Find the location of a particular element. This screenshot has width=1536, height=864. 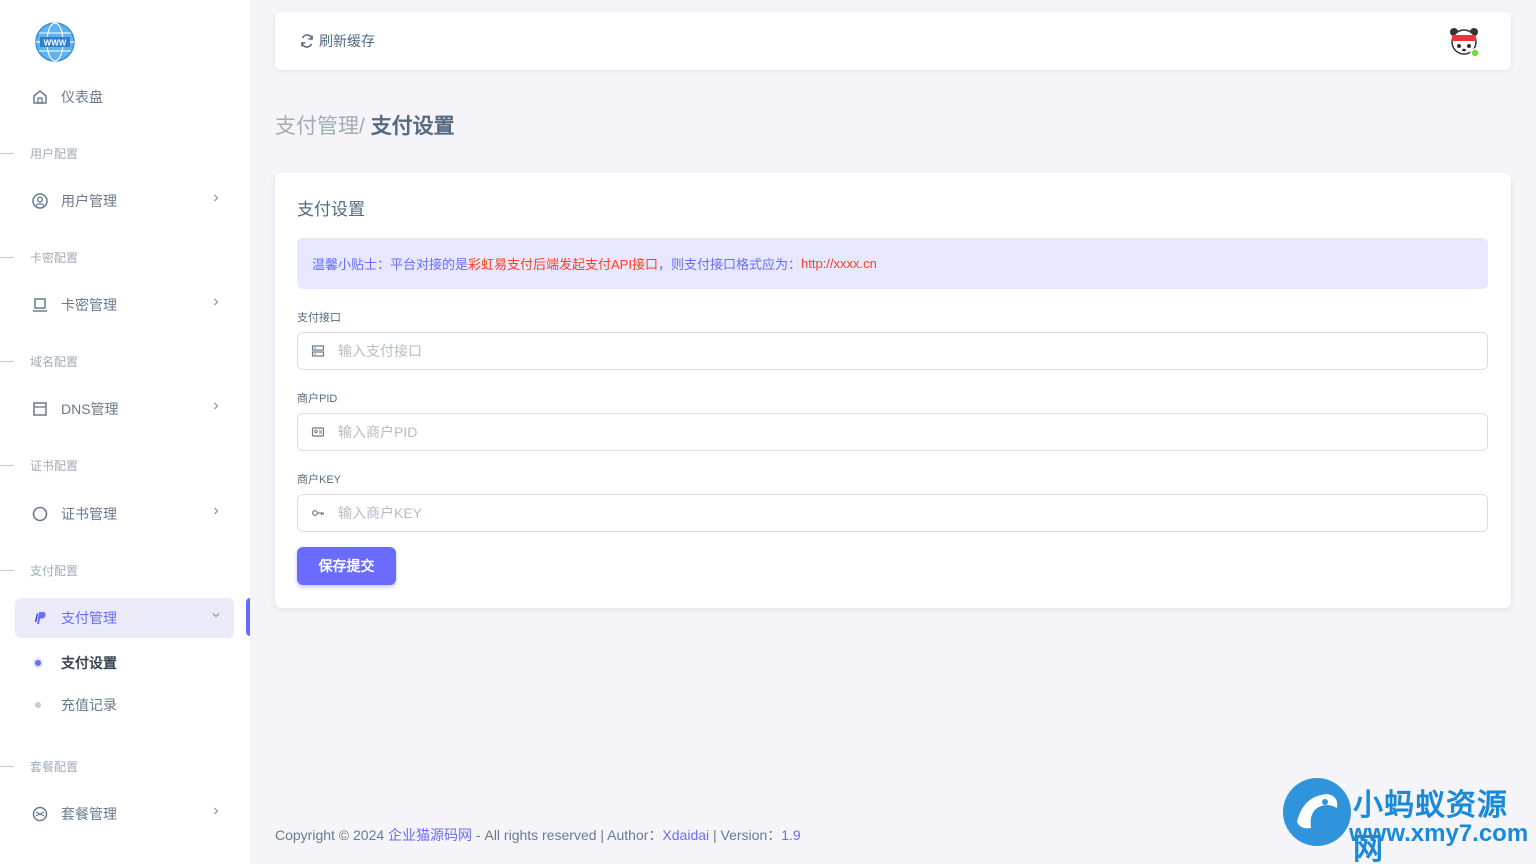

section-header-domain: 域名配置 is located at coordinates (125, 361).